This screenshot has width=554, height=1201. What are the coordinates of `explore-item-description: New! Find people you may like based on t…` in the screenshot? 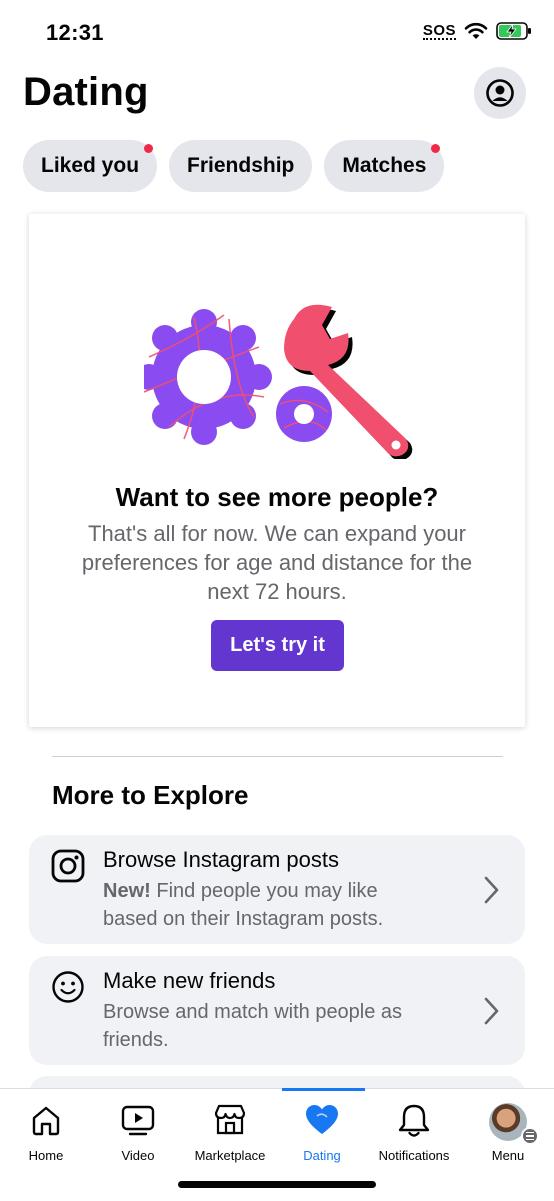 It's located at (268, 905).